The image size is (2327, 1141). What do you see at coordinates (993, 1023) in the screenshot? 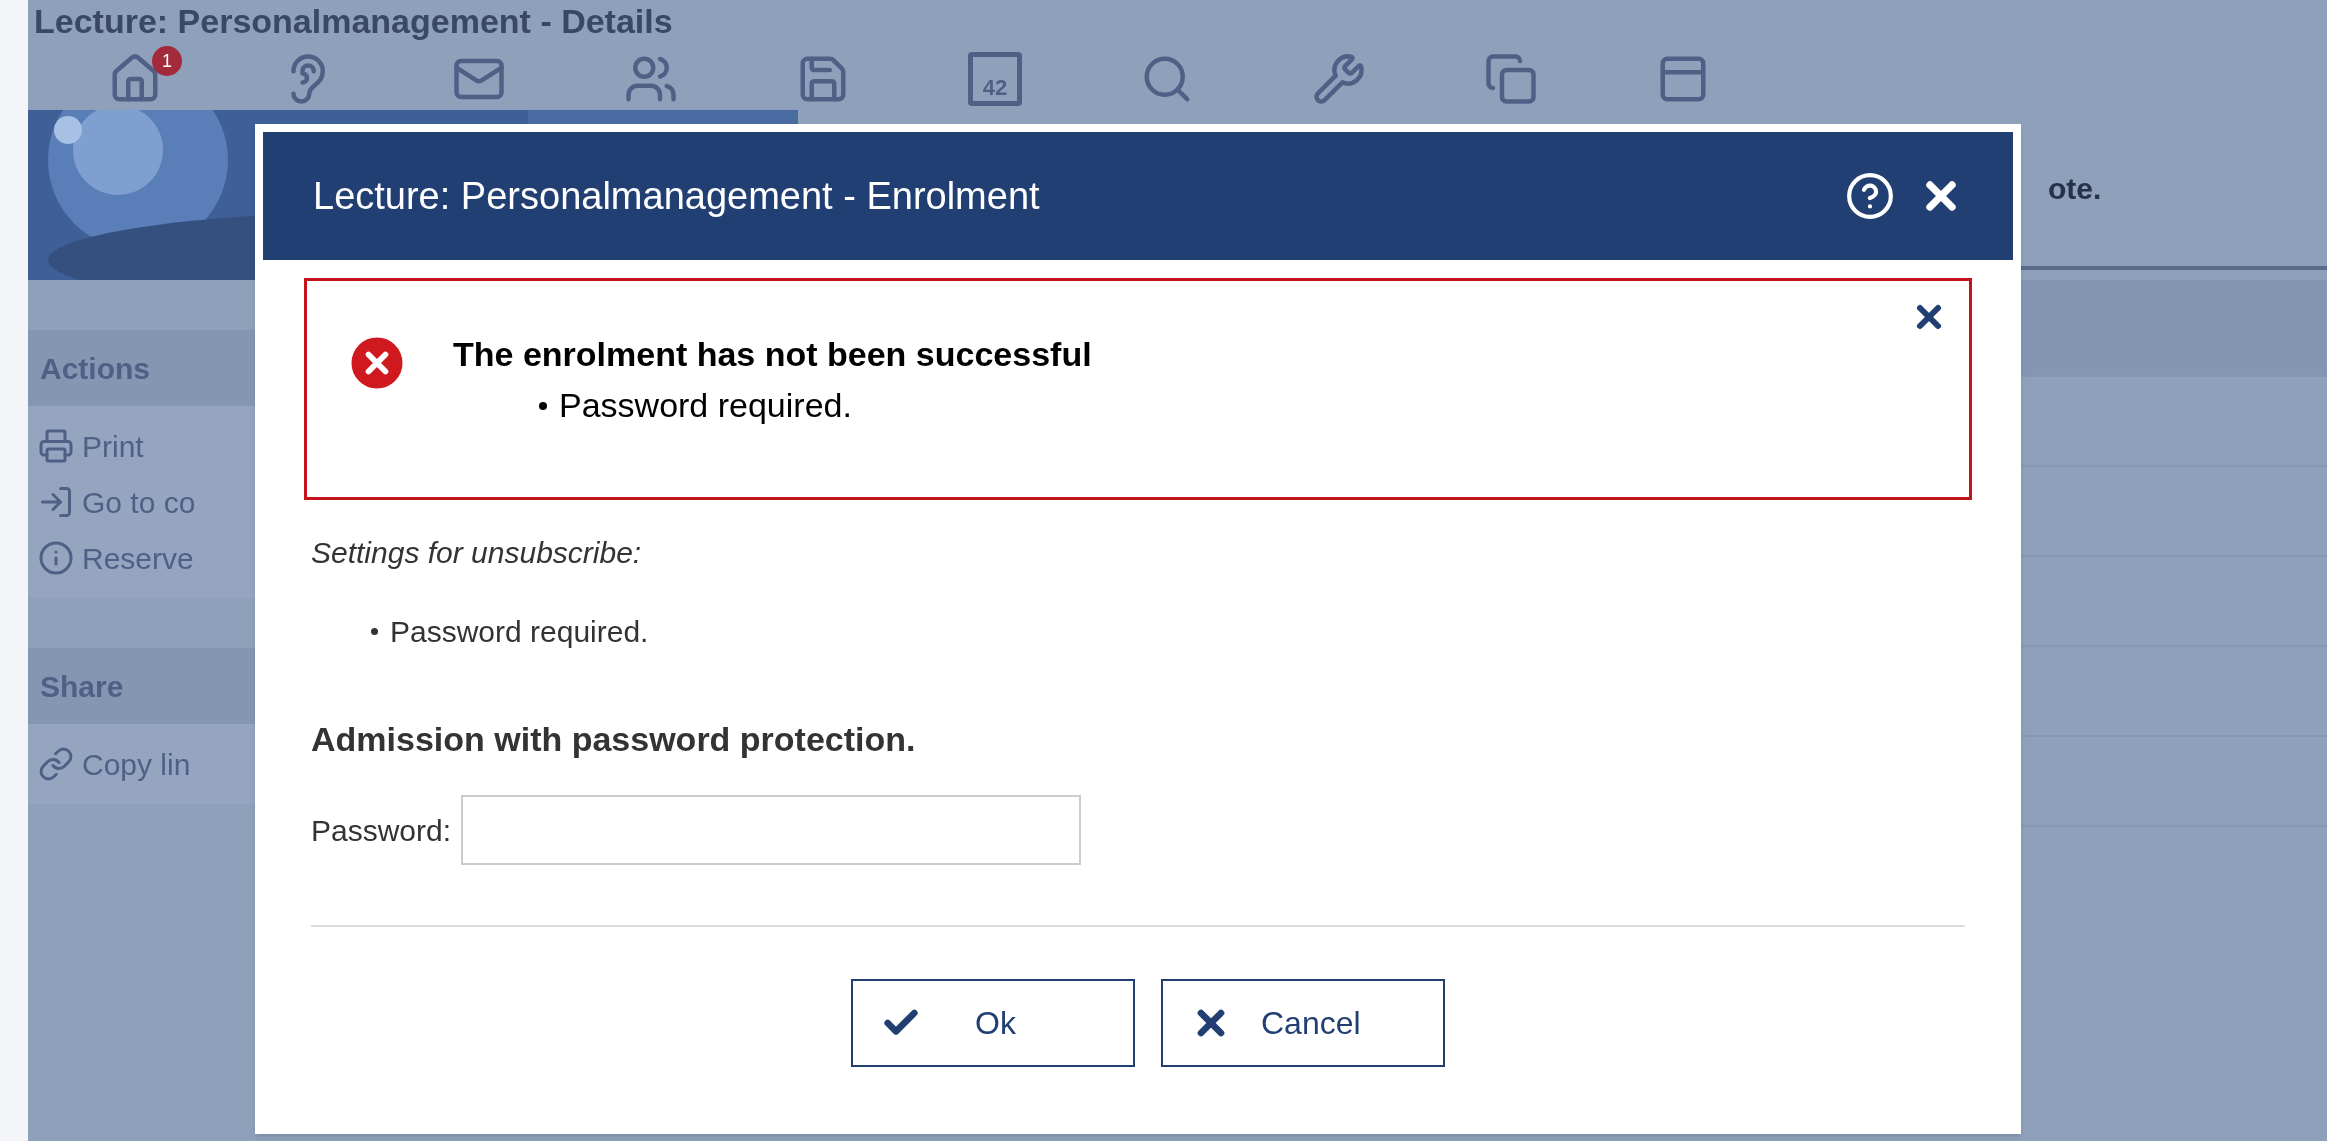
I see `ok-button: Ok` at bounding box center [993, 1023].